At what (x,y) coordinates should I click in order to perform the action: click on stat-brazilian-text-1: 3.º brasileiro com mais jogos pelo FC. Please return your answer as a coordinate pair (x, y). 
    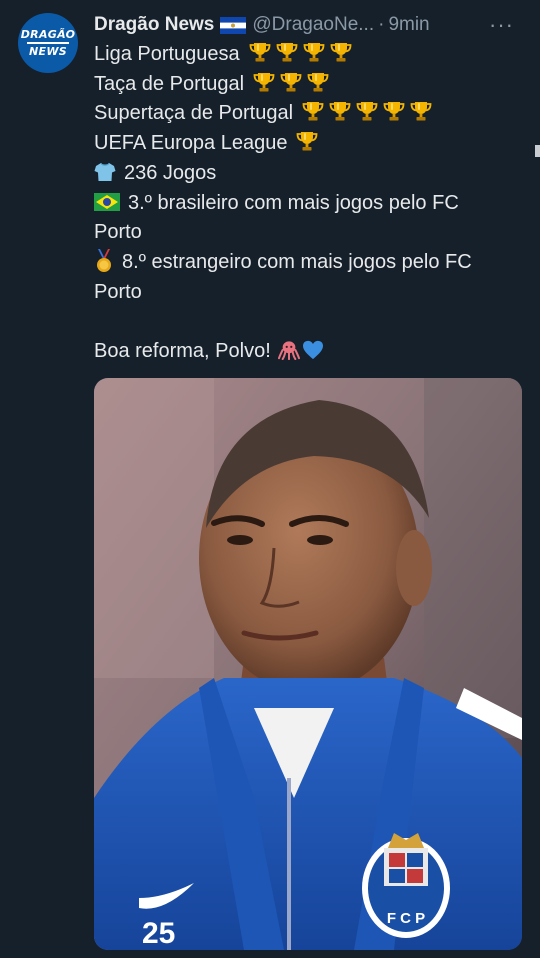
    Looking at the image, I should click on (293, 202).